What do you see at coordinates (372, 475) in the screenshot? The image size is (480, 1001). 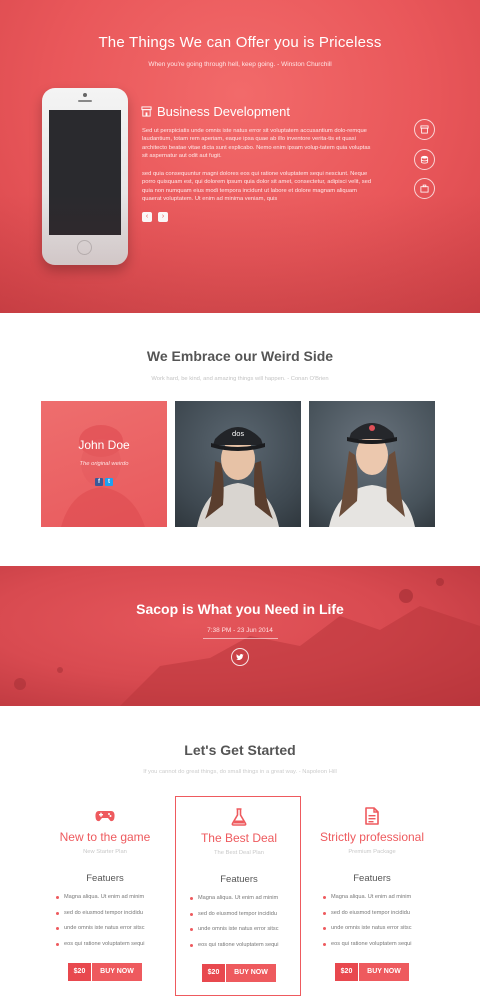 I see `woman-in-cap-photo` at bounding box center [372, 475].